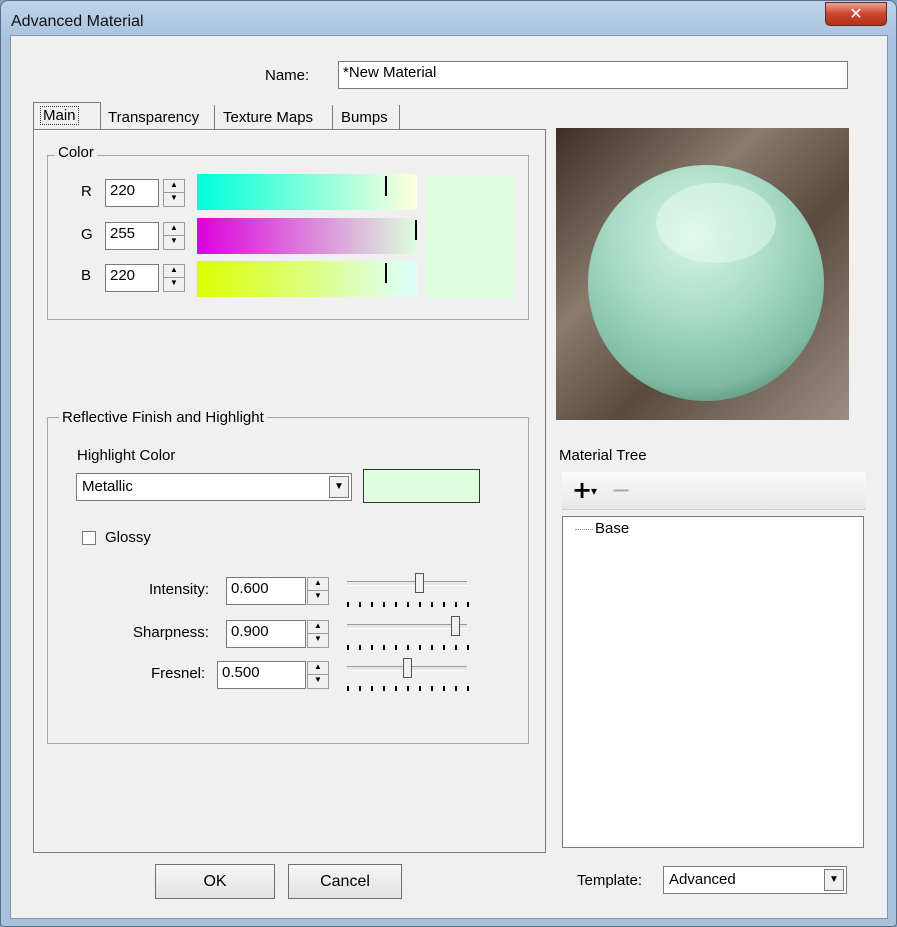 The height and width of the screenshot is (927, 897). Describe the element at coordinates (421, 486) in the screenshot. I see `highlight-color-swatch` at that location.